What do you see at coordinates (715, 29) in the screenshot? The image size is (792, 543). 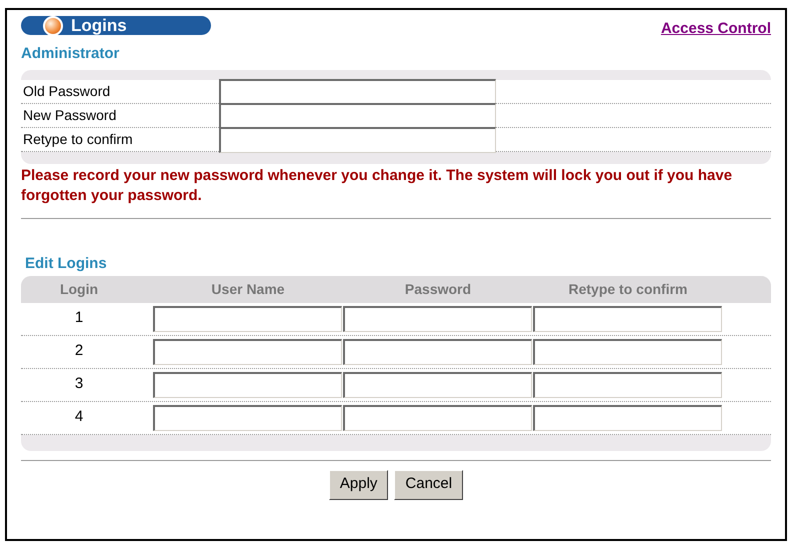 I see `access-control-link: Access Control` at bounding box center [715, 29].